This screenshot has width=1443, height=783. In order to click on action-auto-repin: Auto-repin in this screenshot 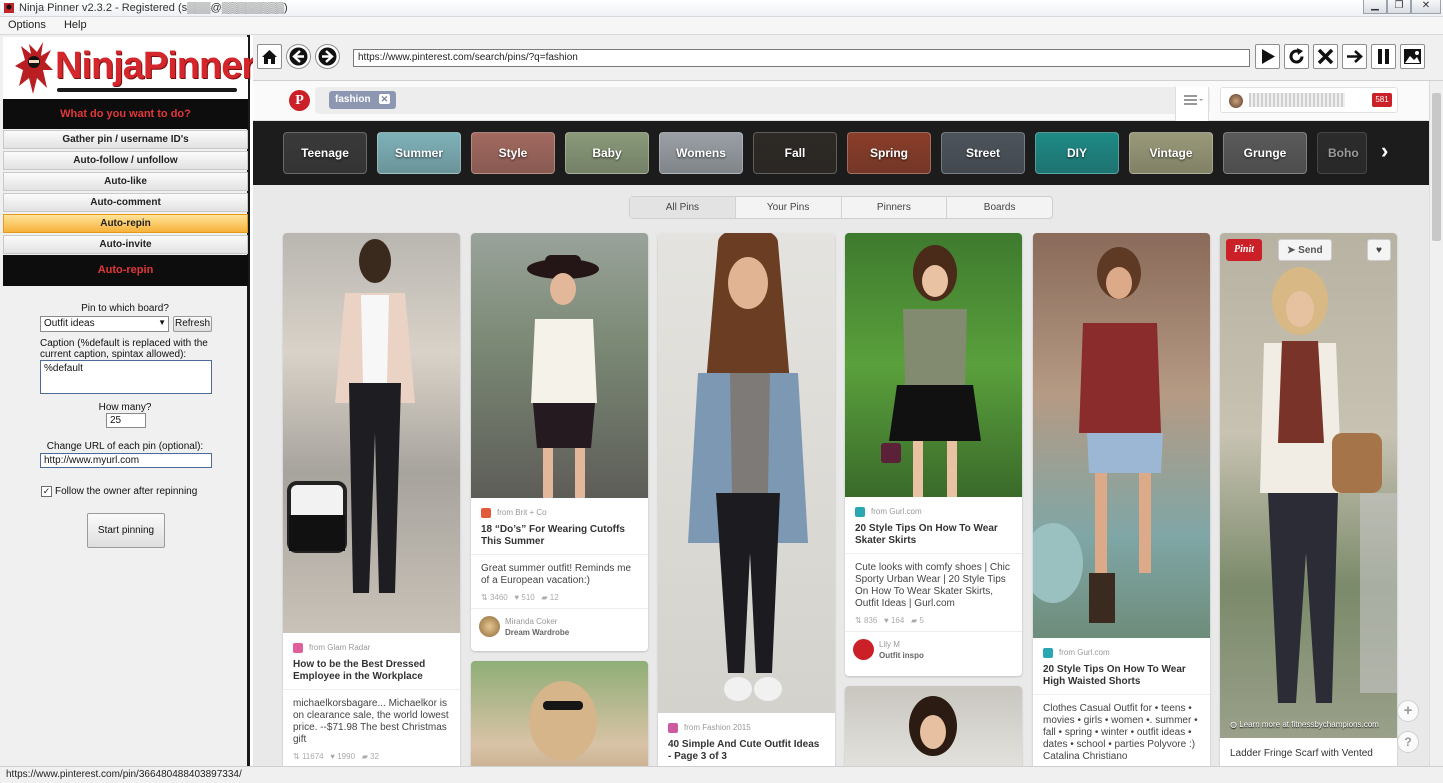, I will do `click(125, 223)`.